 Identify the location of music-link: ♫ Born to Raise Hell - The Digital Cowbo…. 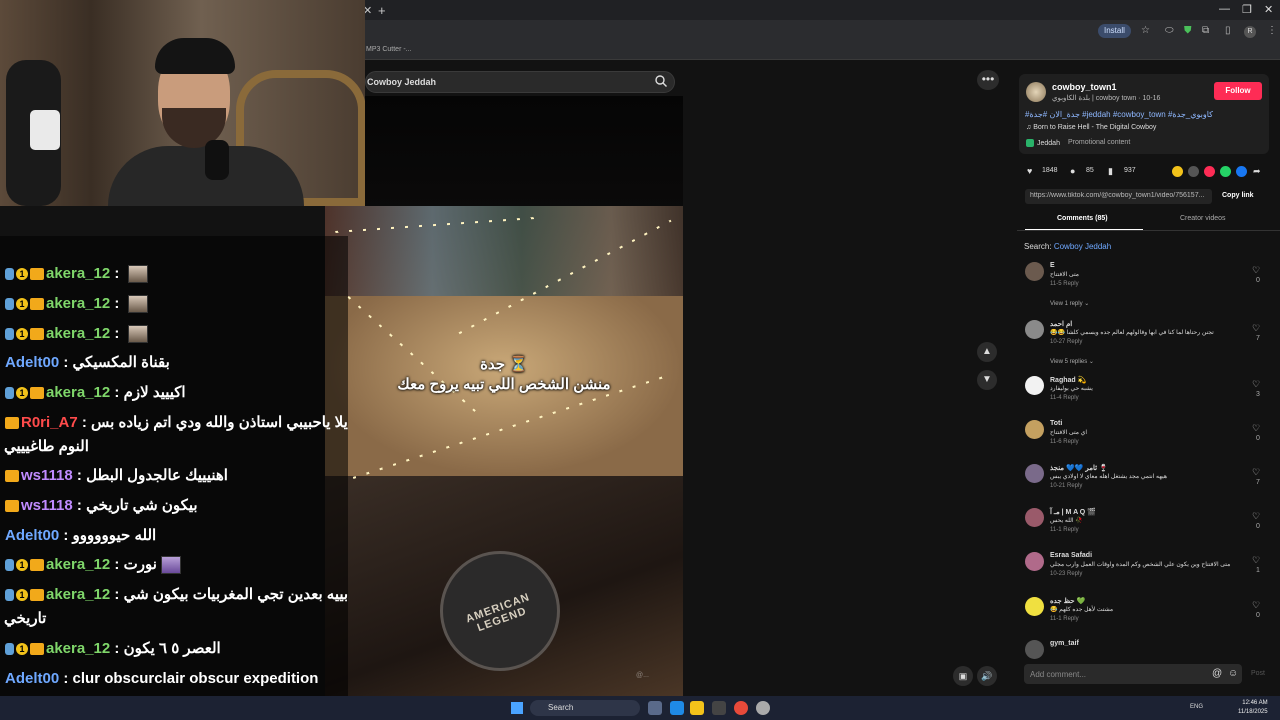
(1091, 127).